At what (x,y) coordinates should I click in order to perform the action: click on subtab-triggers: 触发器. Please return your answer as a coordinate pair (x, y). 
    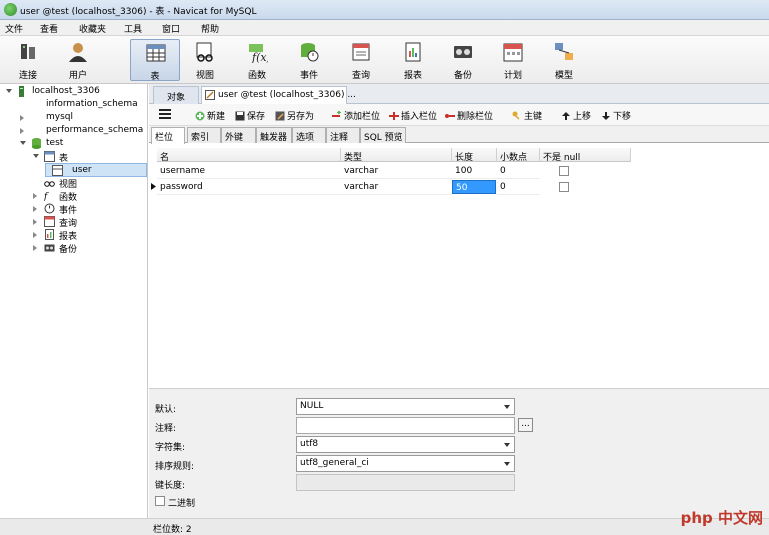
    Looking at the image, I should click on (274, 135).